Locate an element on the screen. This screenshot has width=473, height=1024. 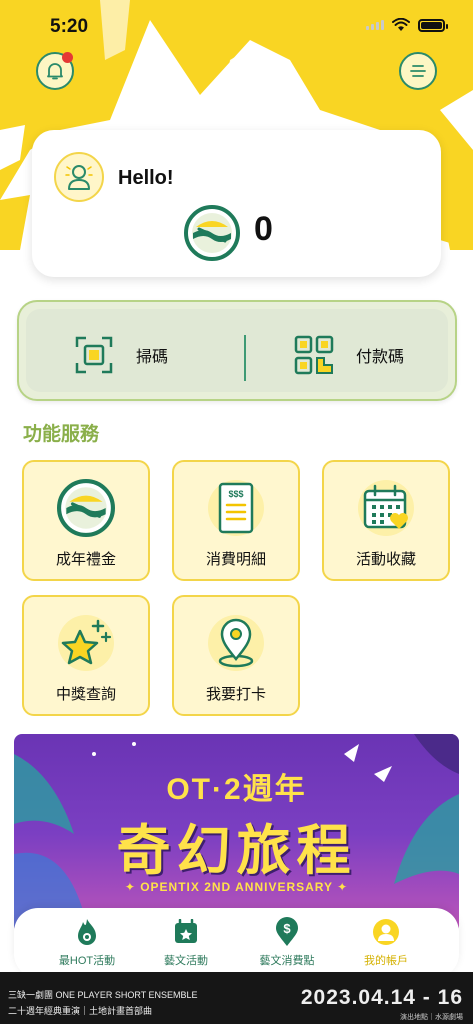
pay-code-button: 付款碼 is located at coordinates (349, 355).